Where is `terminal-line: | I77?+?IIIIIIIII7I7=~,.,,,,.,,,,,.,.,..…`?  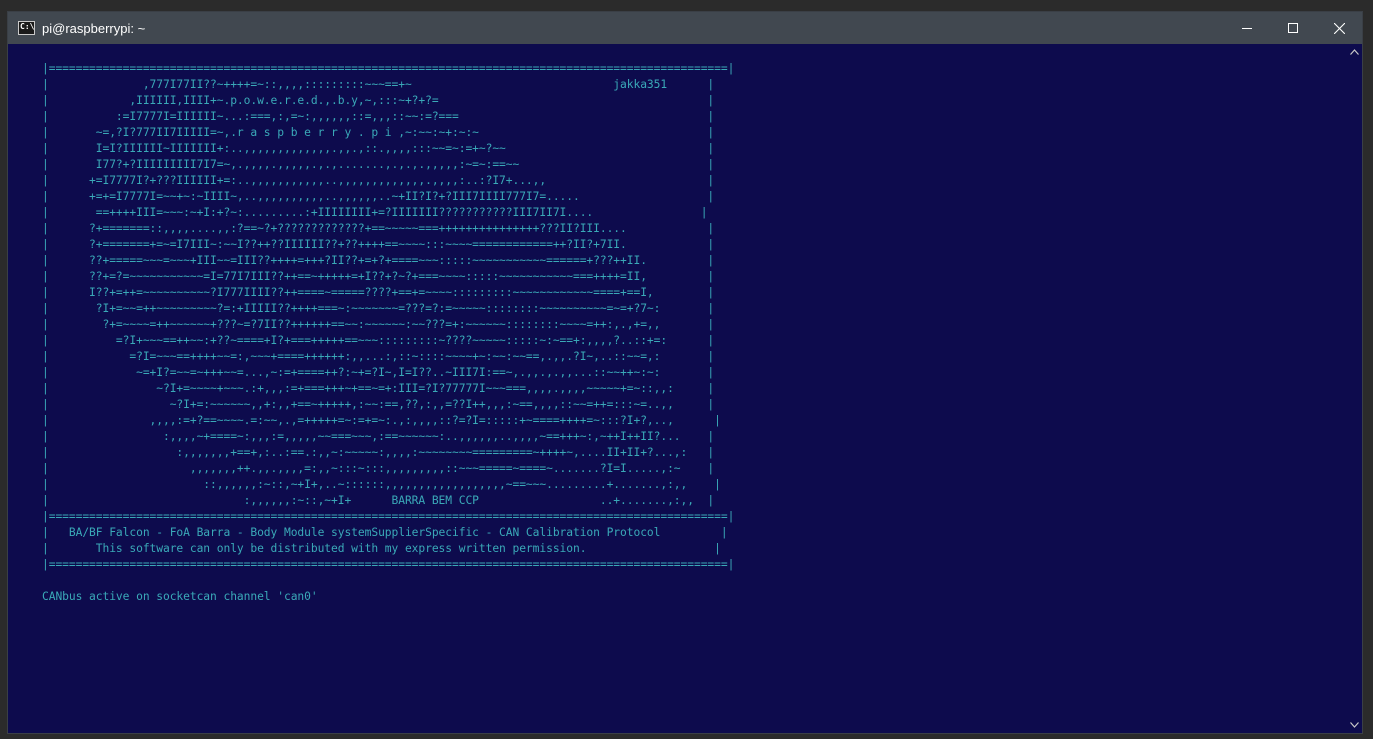 terminal-line: | I77?+?IIIIIIIII7I7=~,.,,,,.,,,,,.,.,..… is located at coordinates (378, 164).